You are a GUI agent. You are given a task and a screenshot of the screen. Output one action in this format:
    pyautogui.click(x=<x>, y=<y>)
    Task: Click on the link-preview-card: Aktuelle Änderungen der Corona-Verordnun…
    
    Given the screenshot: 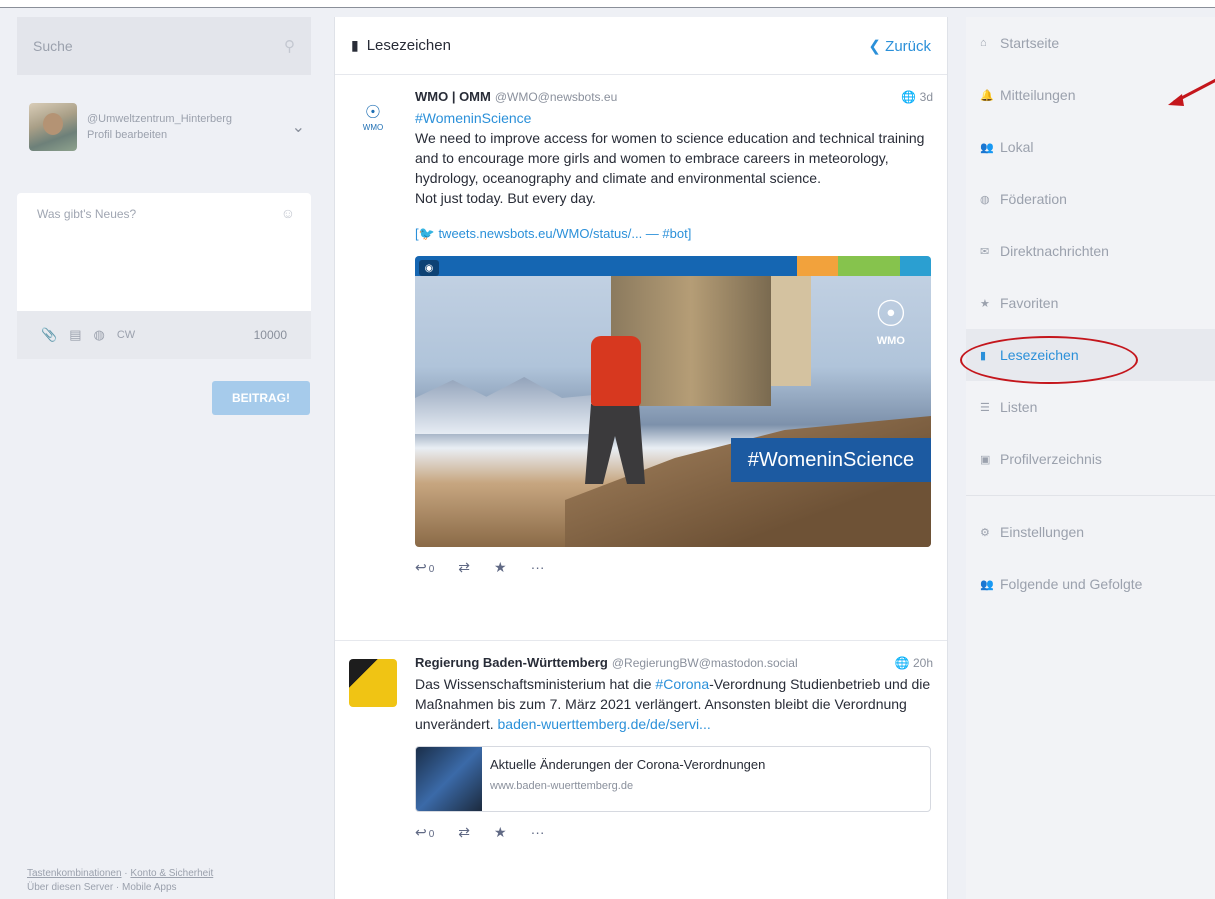 What is the action you would take?
    pyautogui.click(x=673, y=779)
    